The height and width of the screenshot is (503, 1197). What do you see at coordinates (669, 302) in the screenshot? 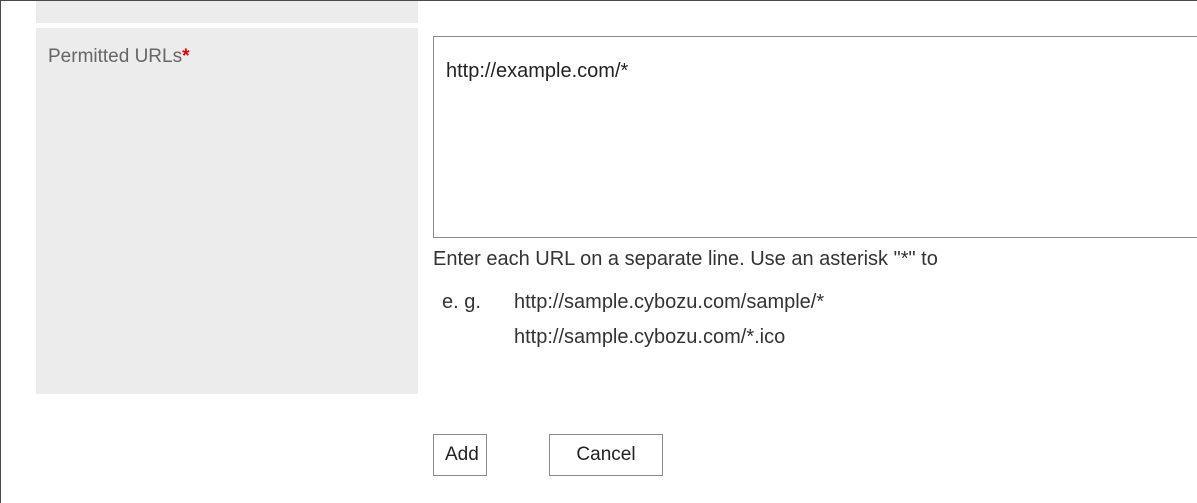
I see `example-url: http://sample.cybozu.com/sample/*` at bounding box center [669, 302].